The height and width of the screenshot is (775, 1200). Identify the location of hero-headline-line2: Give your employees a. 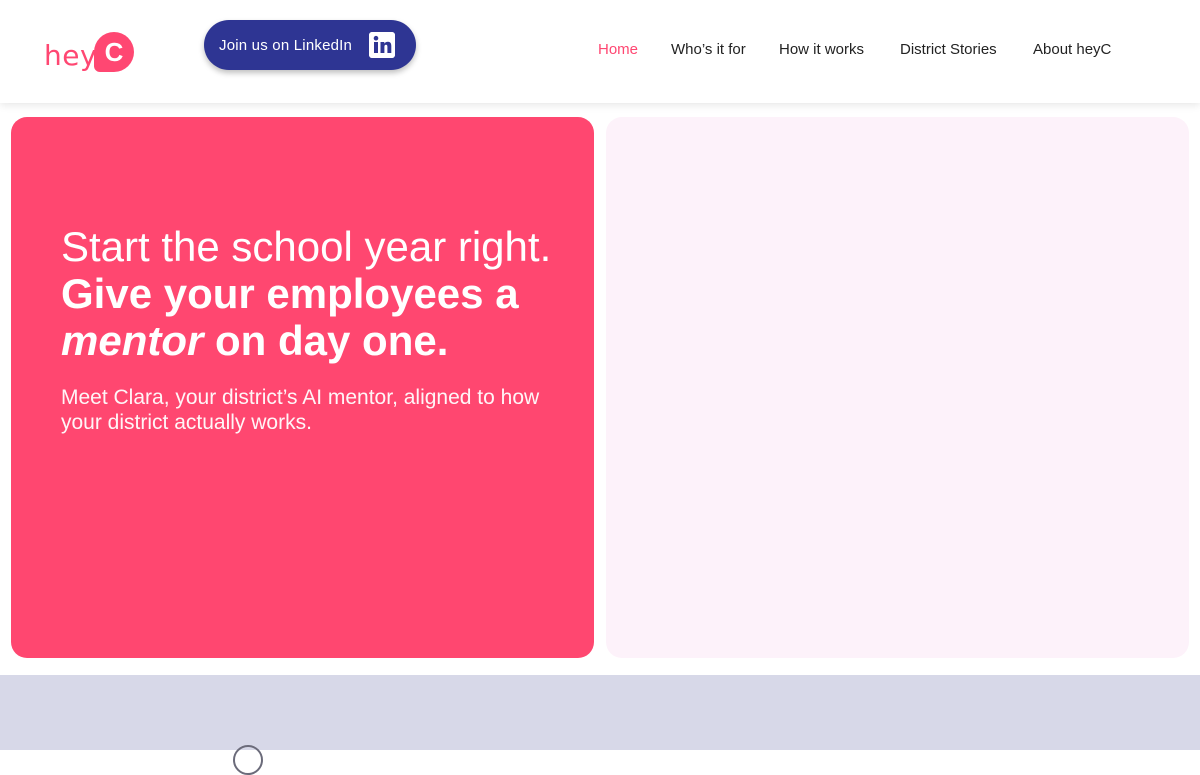
(290, 293).